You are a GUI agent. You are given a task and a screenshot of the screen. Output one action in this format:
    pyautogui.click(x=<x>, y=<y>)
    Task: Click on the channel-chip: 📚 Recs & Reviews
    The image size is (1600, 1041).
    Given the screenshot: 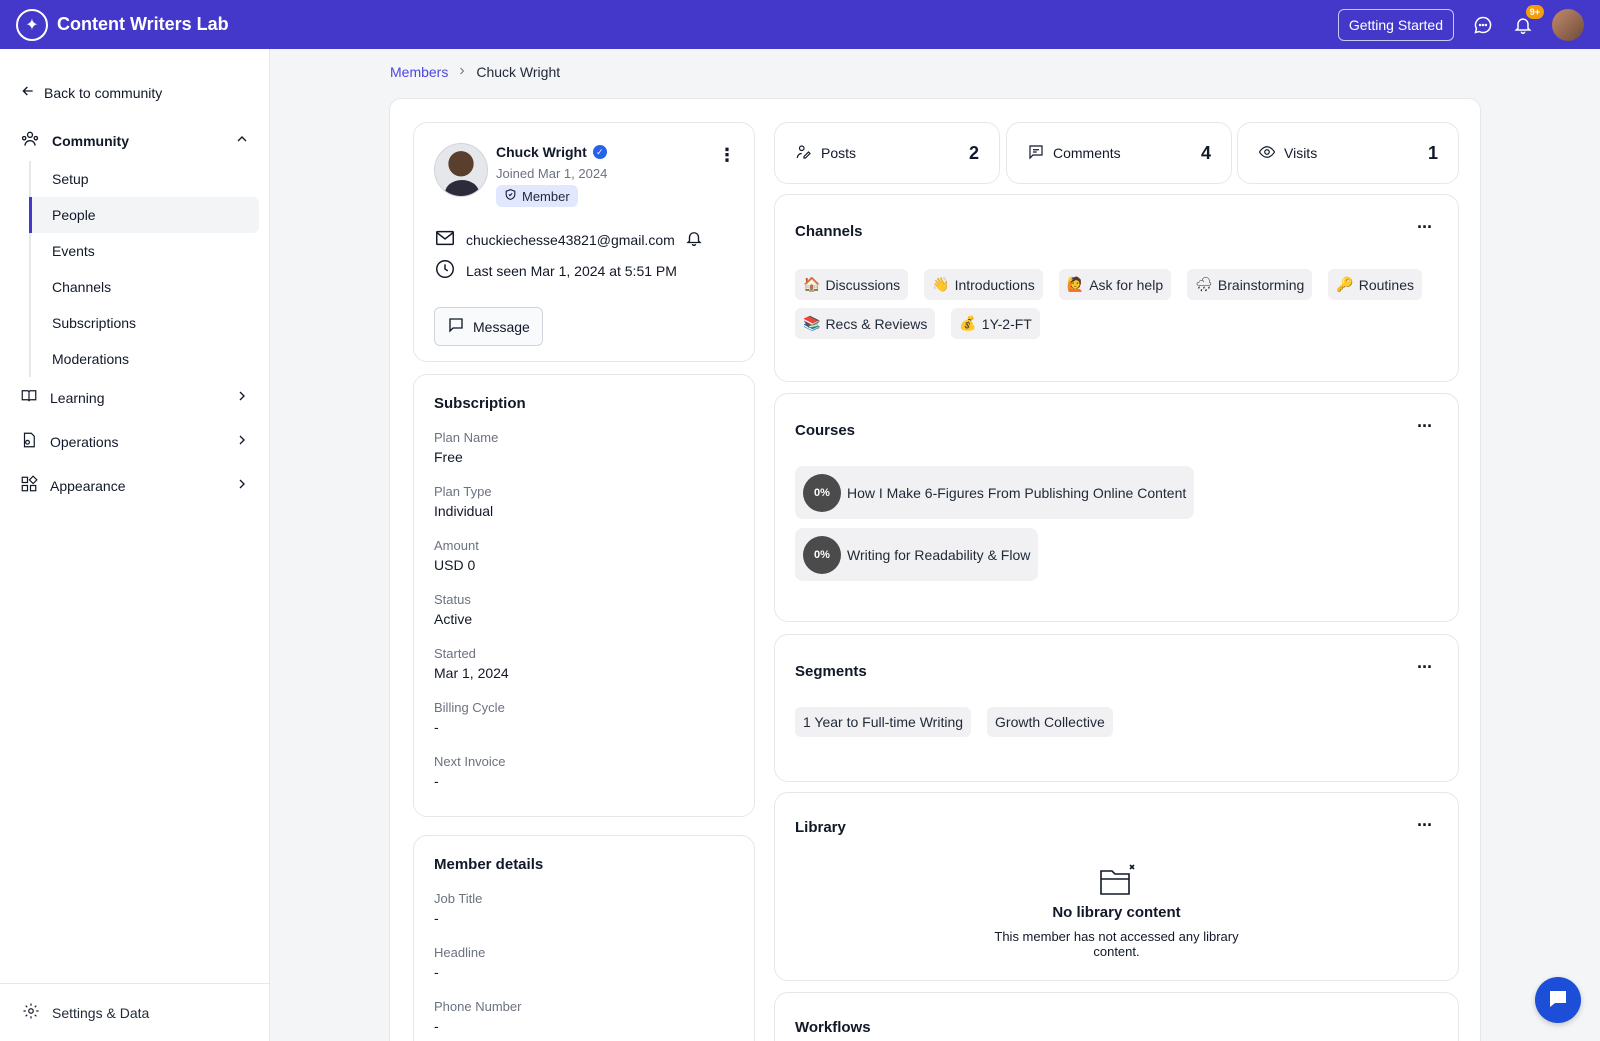 What is the action you would take?
    pyautogui.click(x=865, y=323)
    